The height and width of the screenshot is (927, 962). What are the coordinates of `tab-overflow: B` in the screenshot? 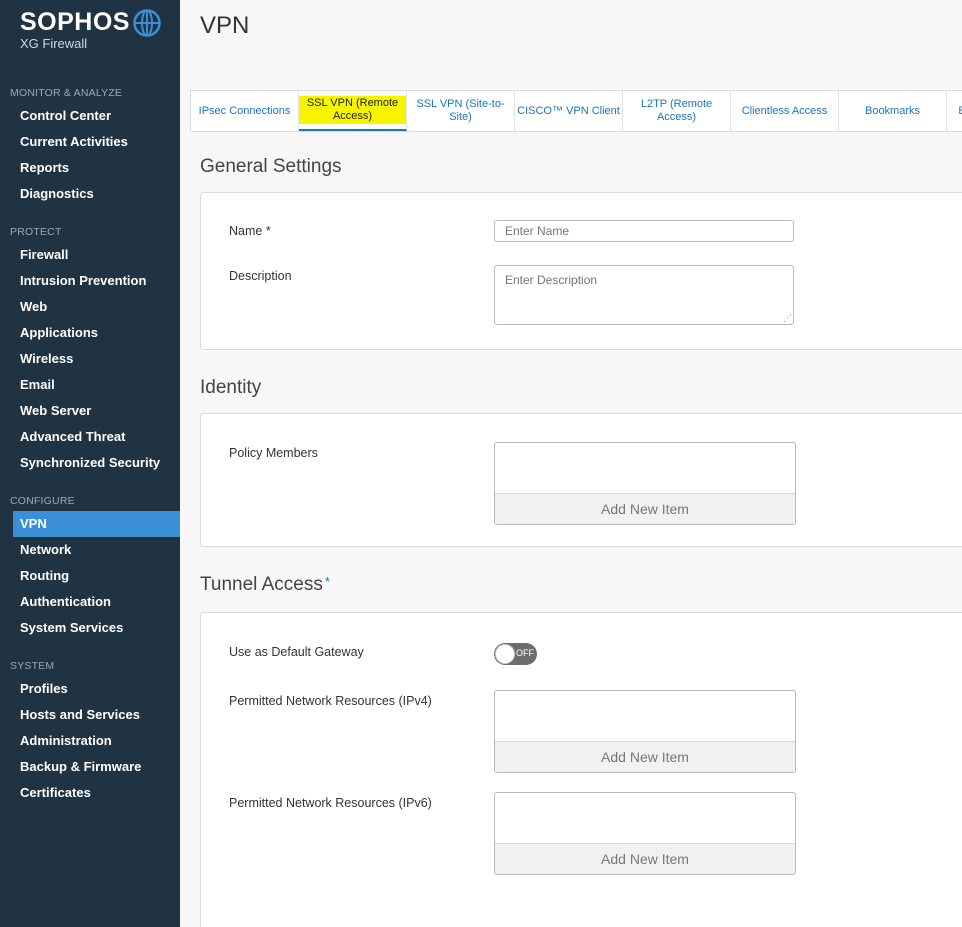 It's located at (954, 111).